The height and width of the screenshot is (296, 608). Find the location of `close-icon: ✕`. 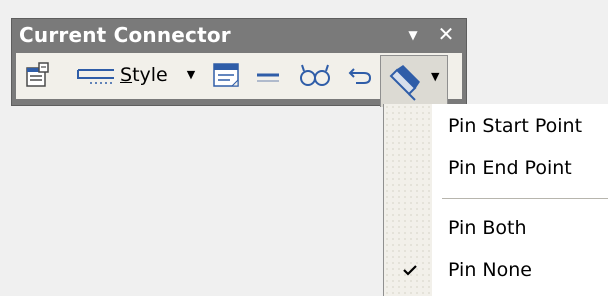

close-icon: ✕ is located at coordinates (446, 34).